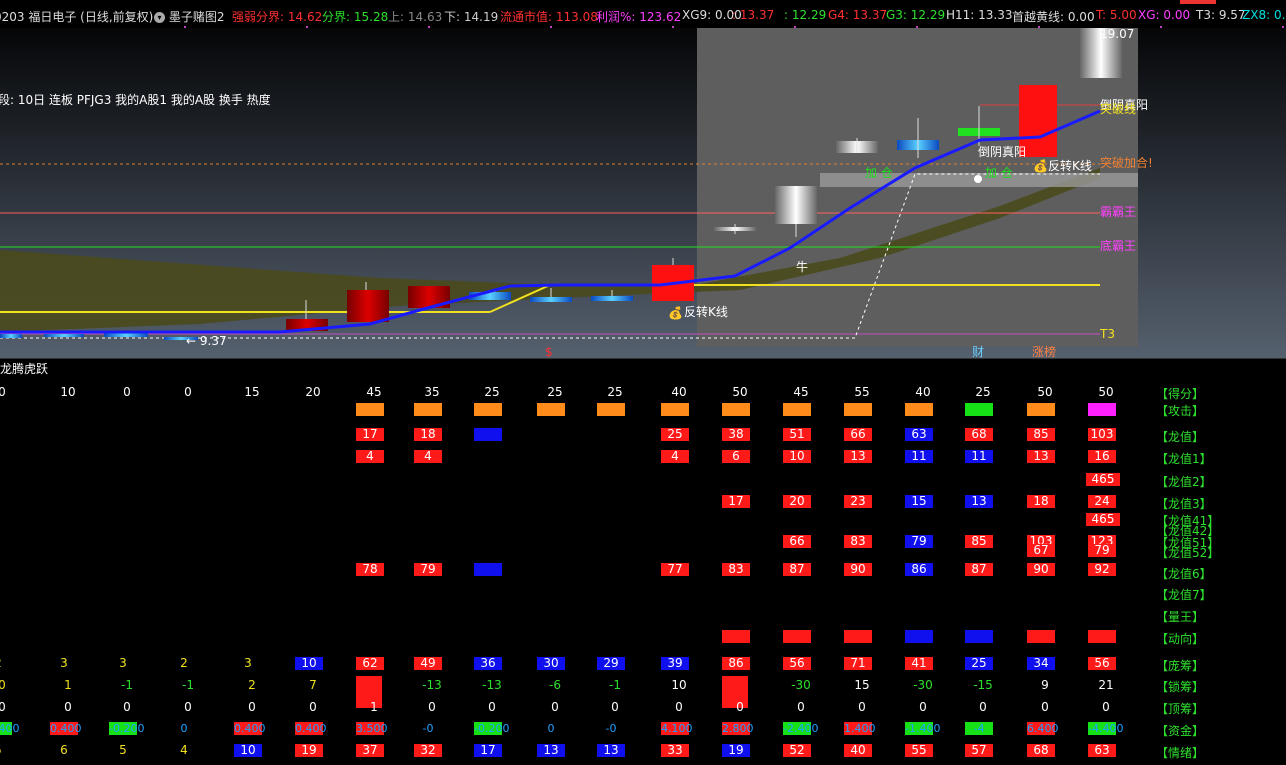  I want to click on header-item-label: 分界:, so click(336, 17).